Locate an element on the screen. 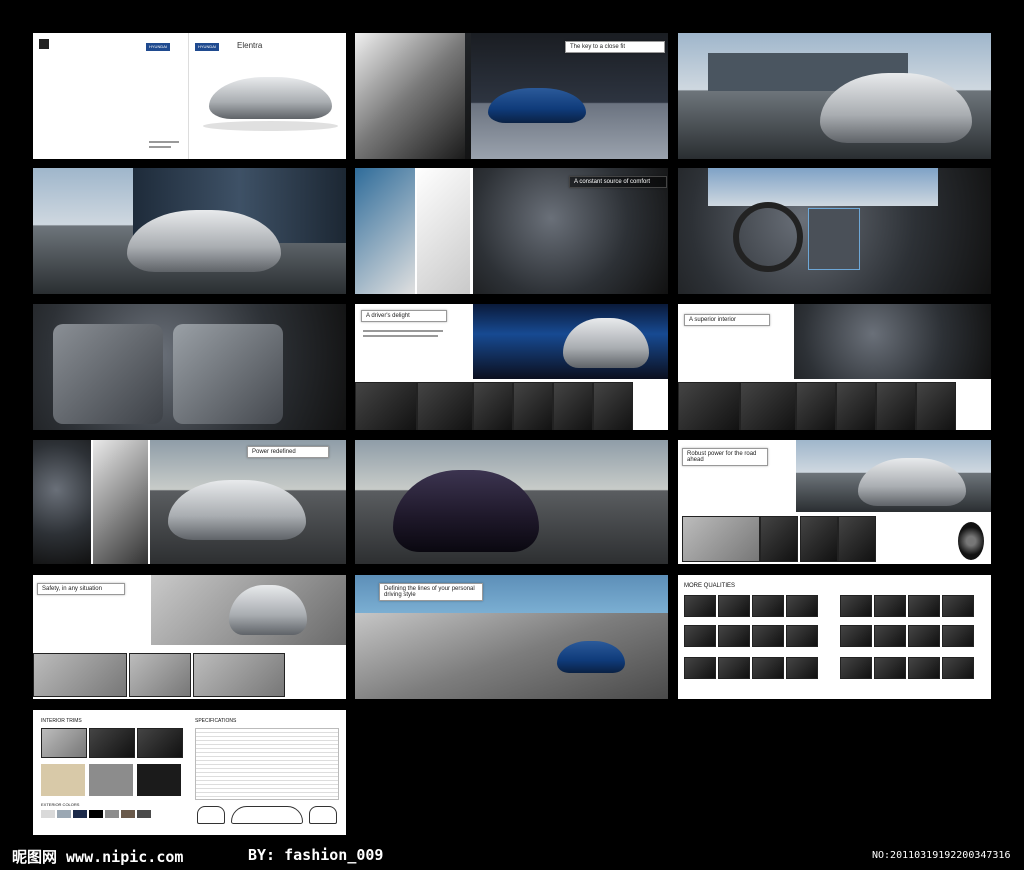  section-title: A superior interior is located at coordinates (713, 320).